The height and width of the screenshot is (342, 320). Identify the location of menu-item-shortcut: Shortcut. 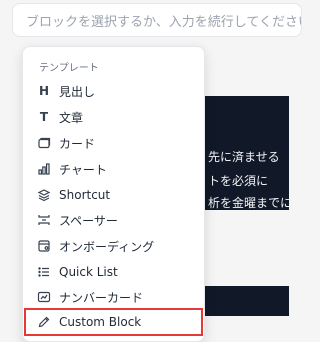
(113, 195).